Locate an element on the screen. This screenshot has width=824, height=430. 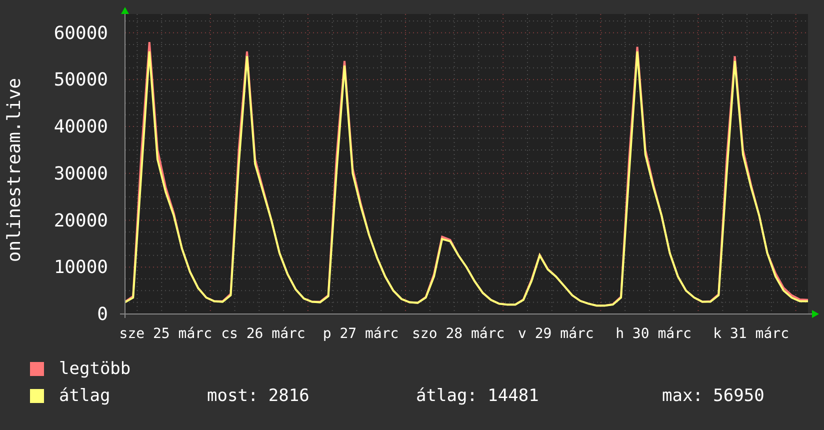
x-tick-label: v 29 márc is located at coordinates (556, 334).